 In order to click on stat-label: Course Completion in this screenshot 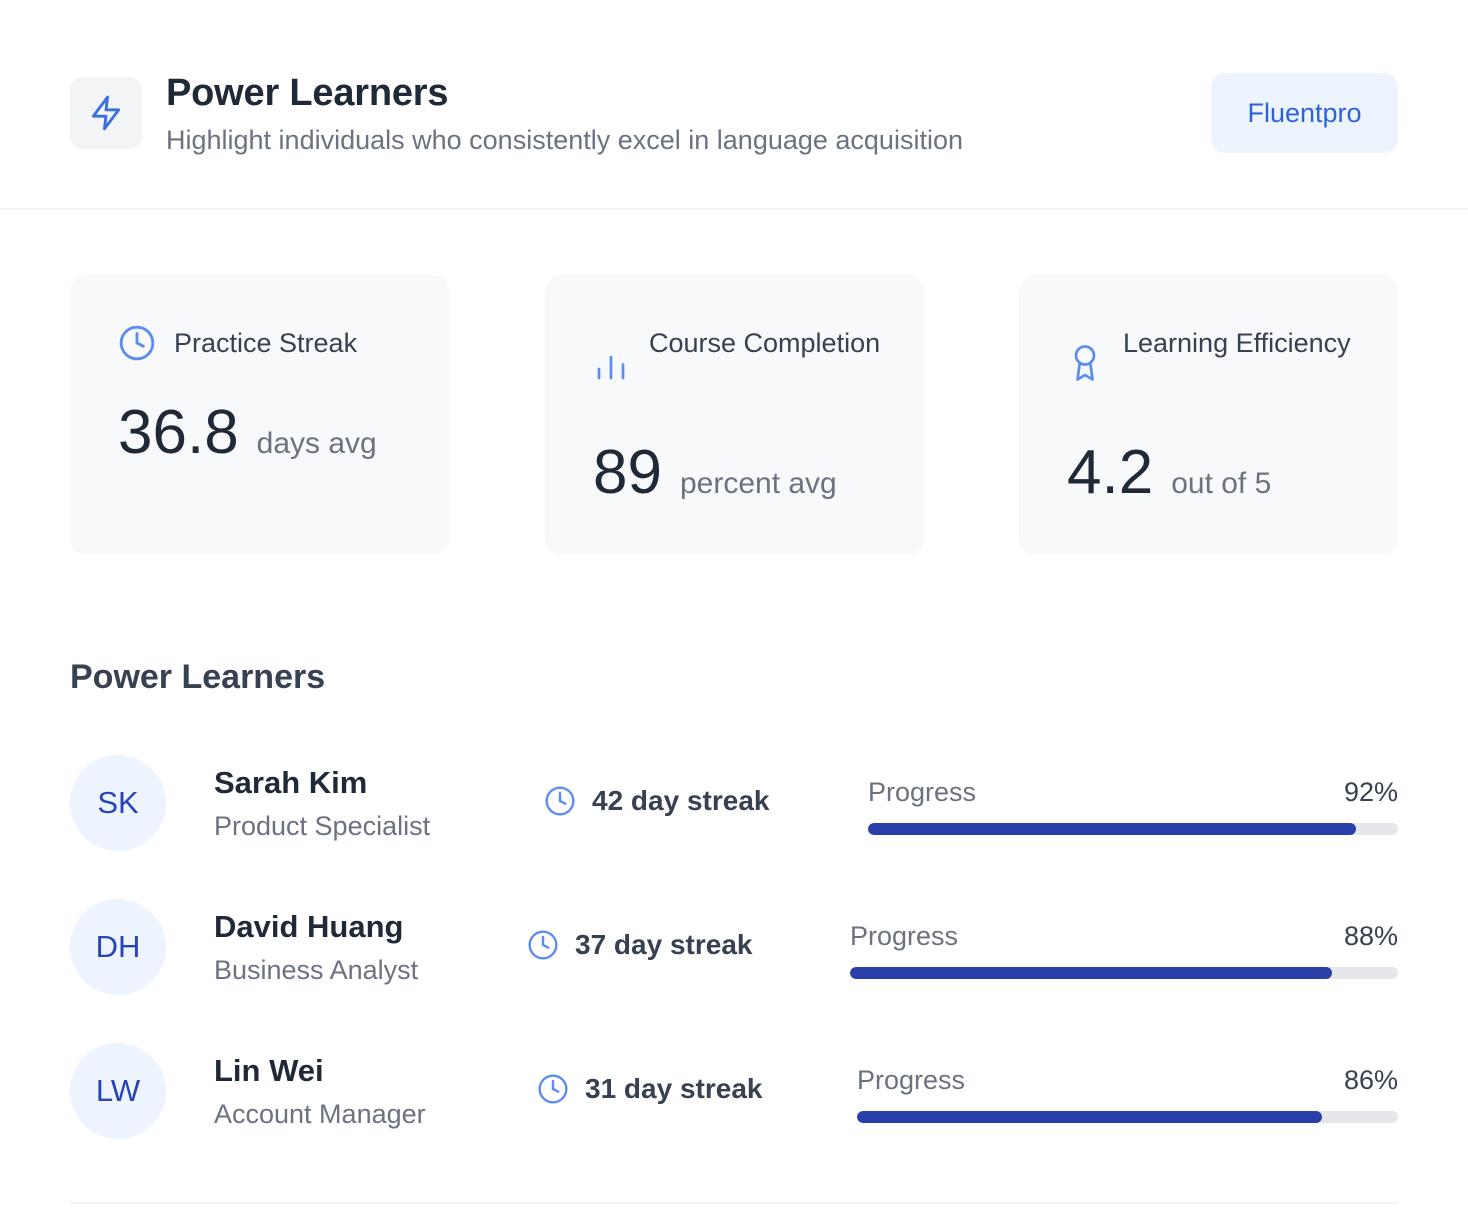, I will do `click(765, 343)`.